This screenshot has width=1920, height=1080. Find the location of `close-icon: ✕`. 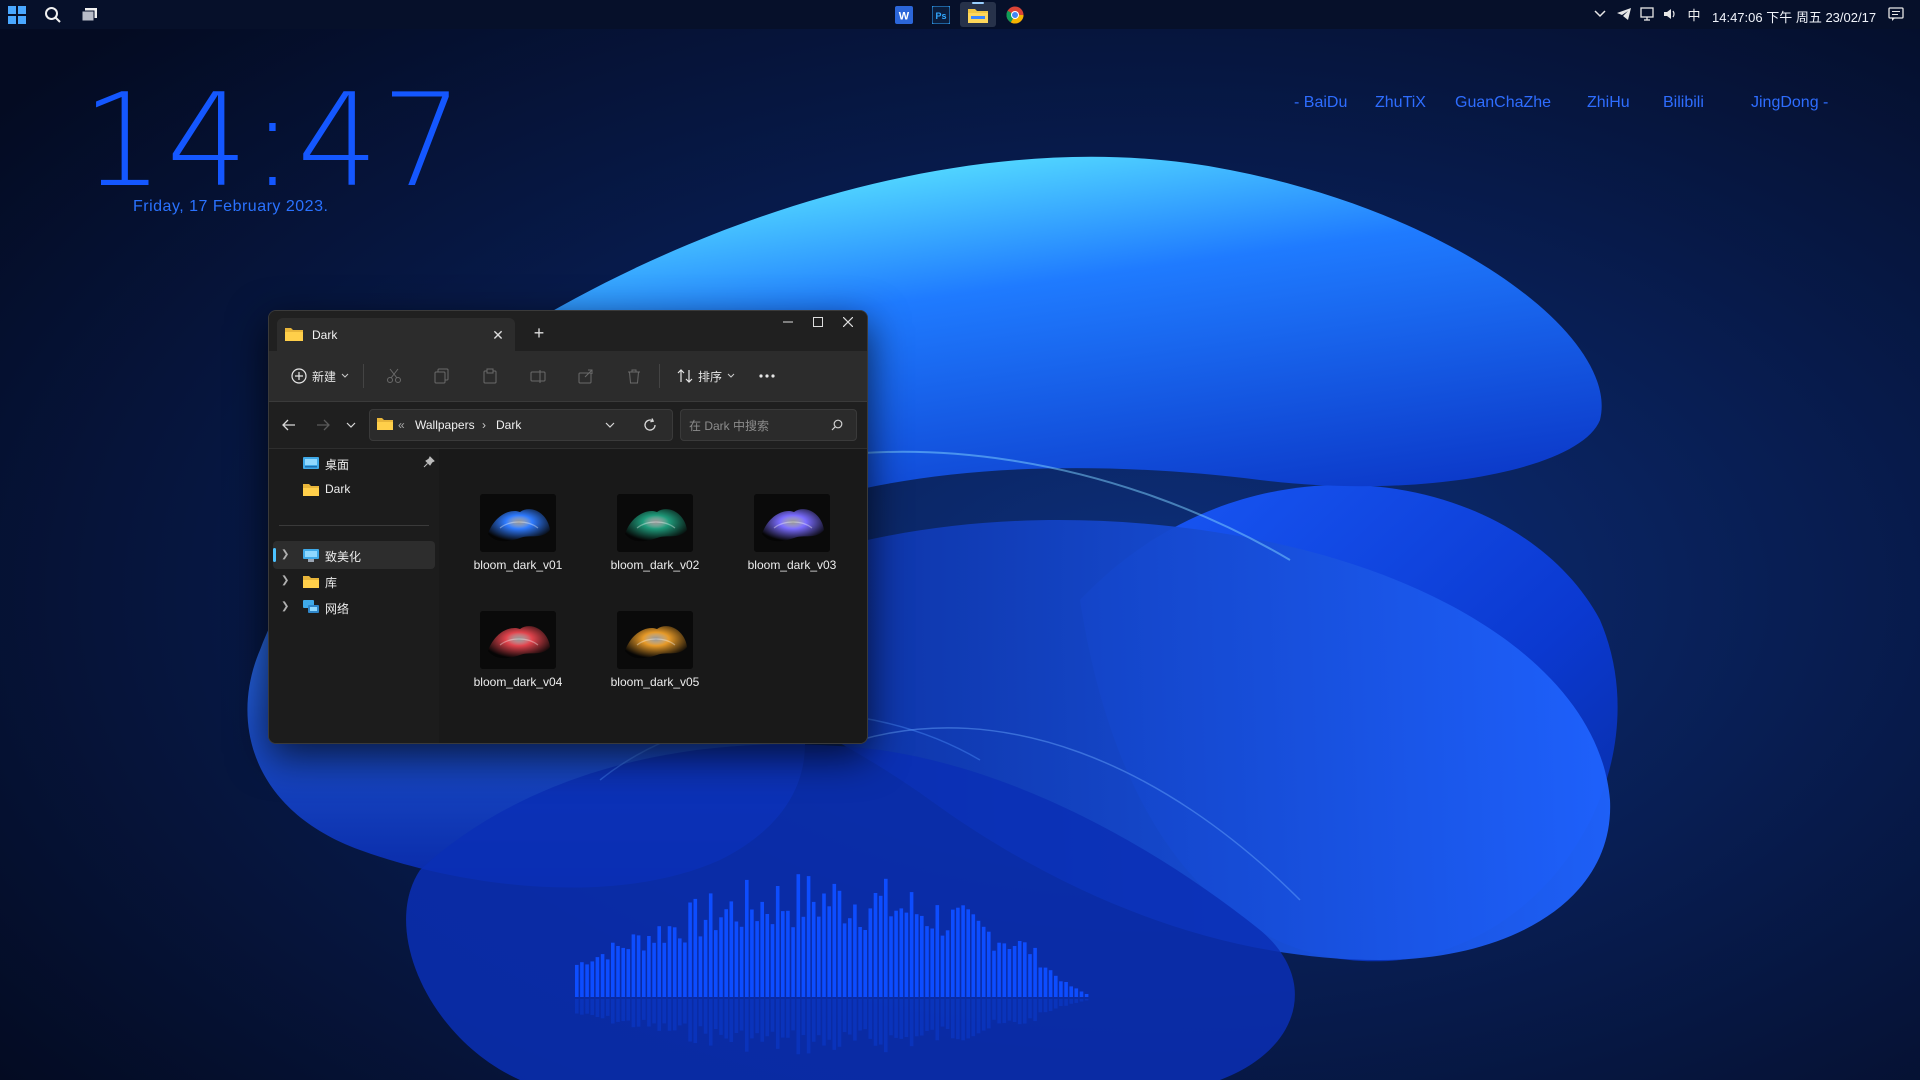

close-icon: ✕ is located at coordinates (498, 334).